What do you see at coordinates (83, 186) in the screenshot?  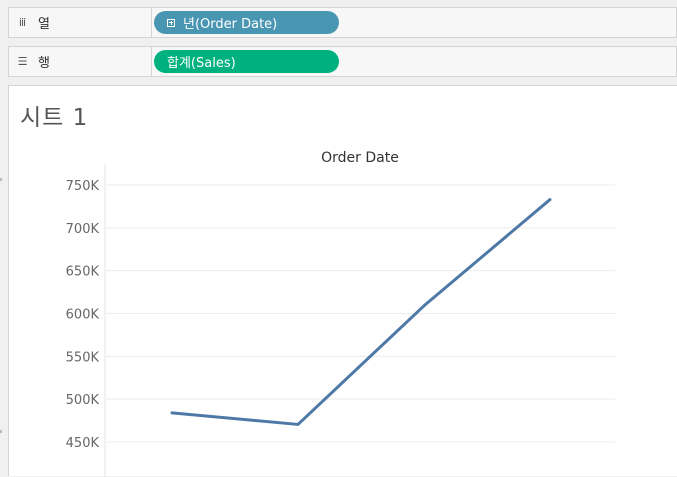 I see `y-tick-label: 750K` at bounding box center [83, 186].